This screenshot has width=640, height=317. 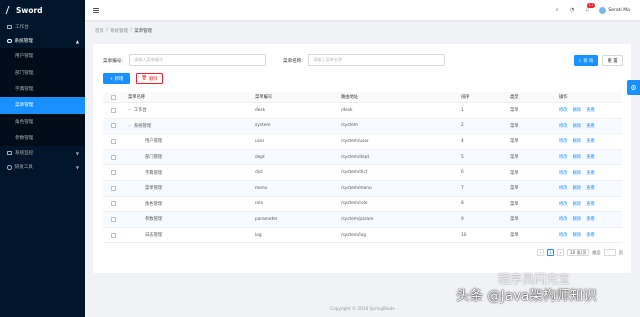 What do you see at coordinates (589, 8) in the screenshot?
I see `bell-icon: ♫ 11` at bounding box center [589, 8].